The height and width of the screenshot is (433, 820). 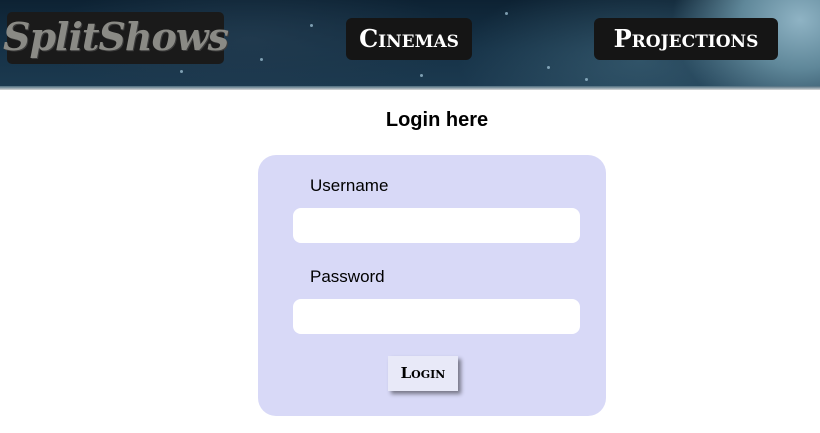 I want to click on username-input, so click(x=436, y=225).